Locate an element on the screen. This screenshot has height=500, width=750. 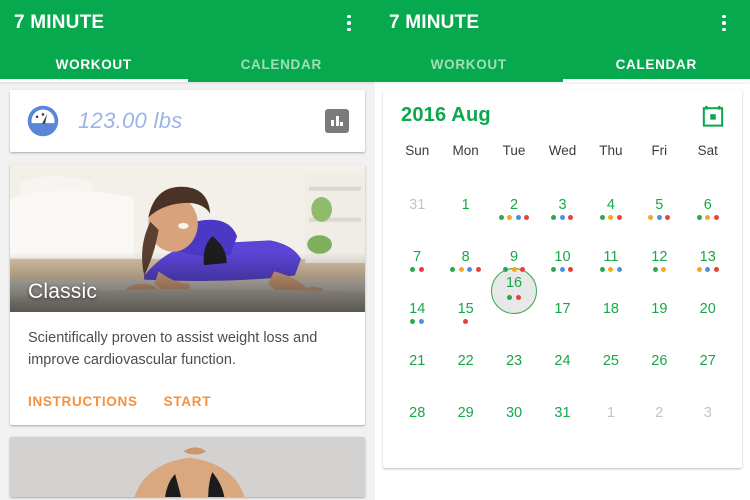
calendar-day: 23 is located at coordinates (514, 350).